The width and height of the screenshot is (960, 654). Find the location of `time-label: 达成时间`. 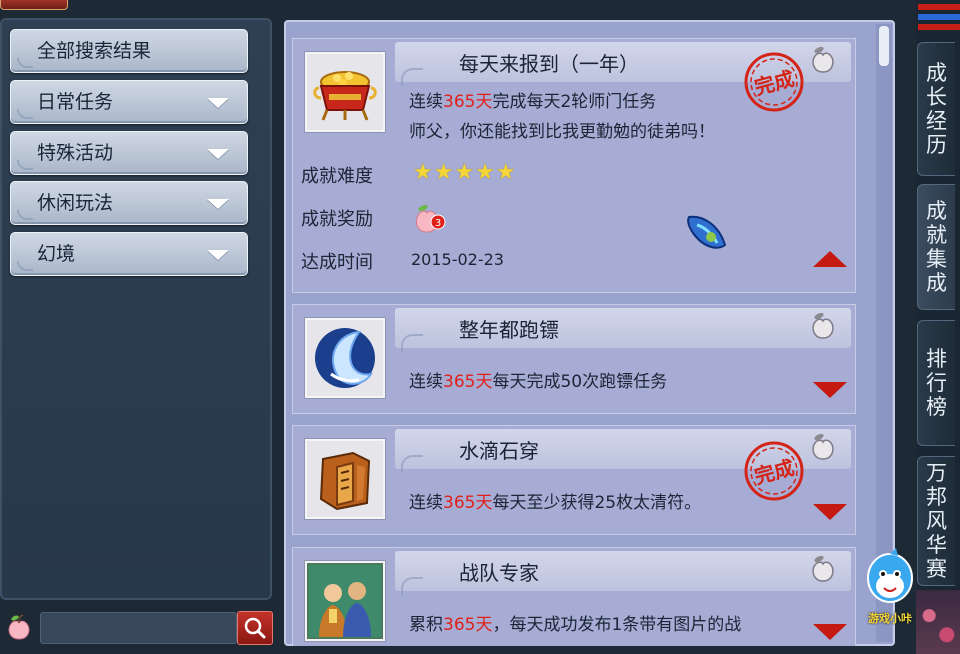

time-label: 达成时间 is located at coordinates (337, 262).